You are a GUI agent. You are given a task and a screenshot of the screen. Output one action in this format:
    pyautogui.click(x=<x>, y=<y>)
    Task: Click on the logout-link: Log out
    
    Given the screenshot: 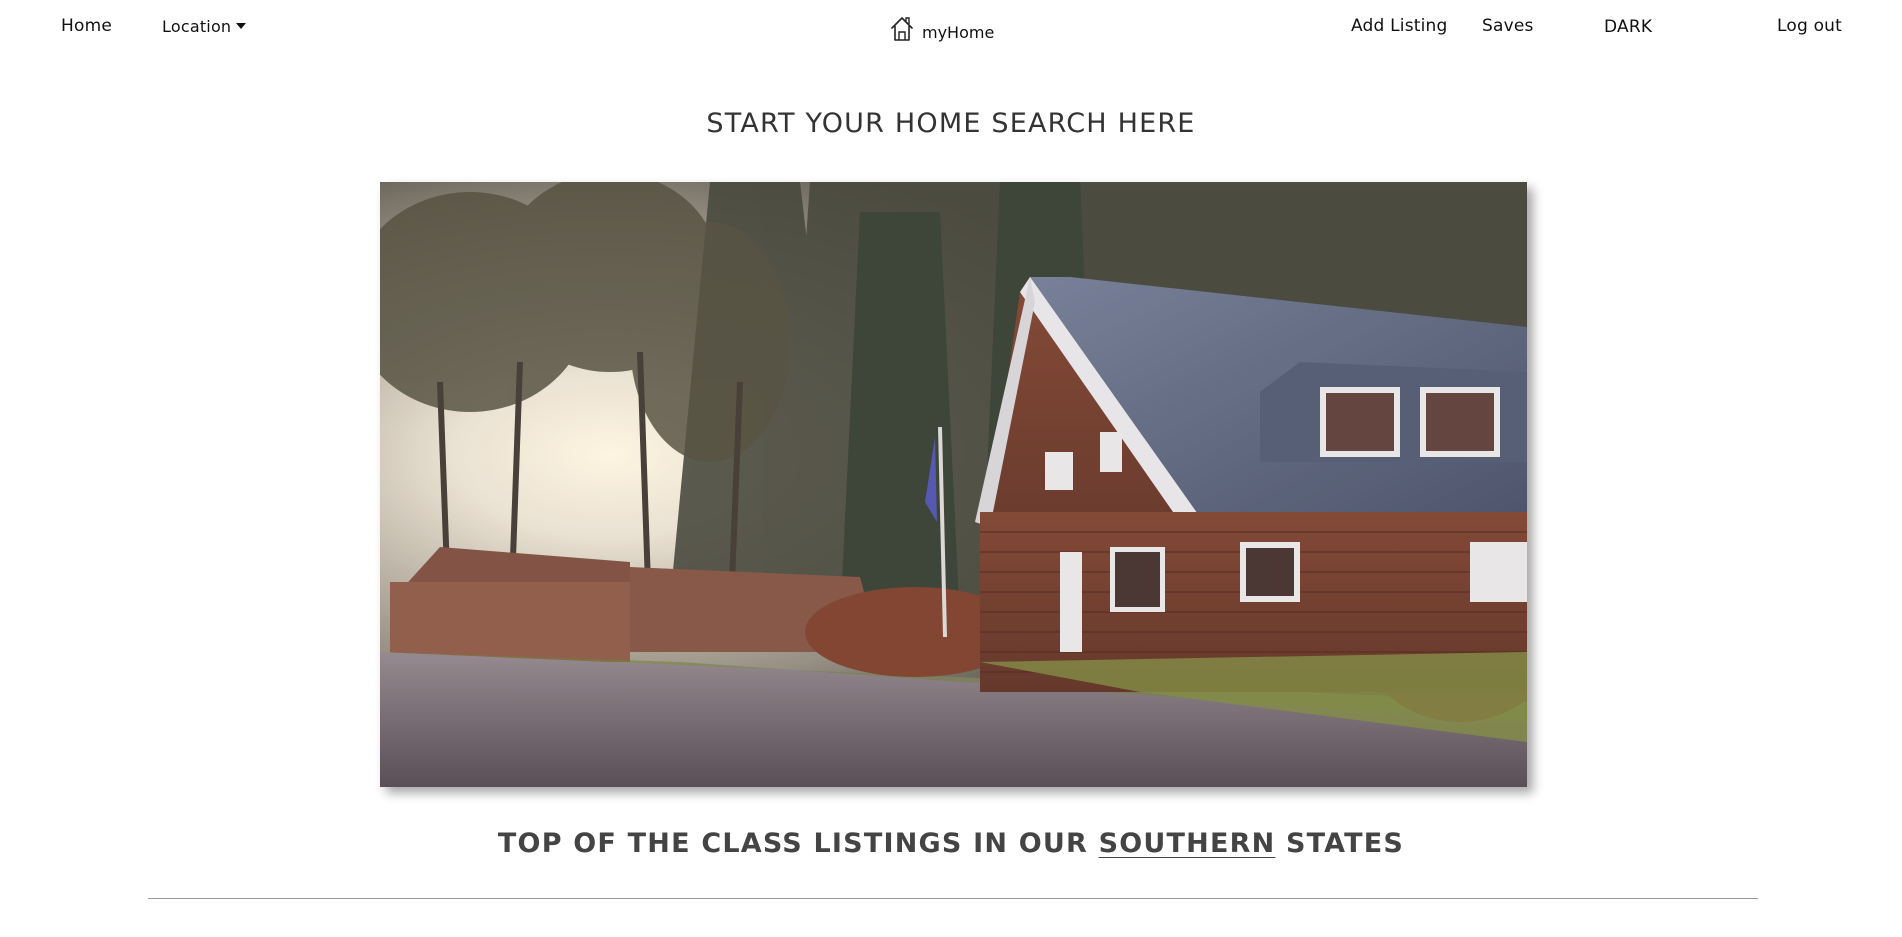 What is the action you would take?
    pyautogui.click(x=1809, y=26)
    